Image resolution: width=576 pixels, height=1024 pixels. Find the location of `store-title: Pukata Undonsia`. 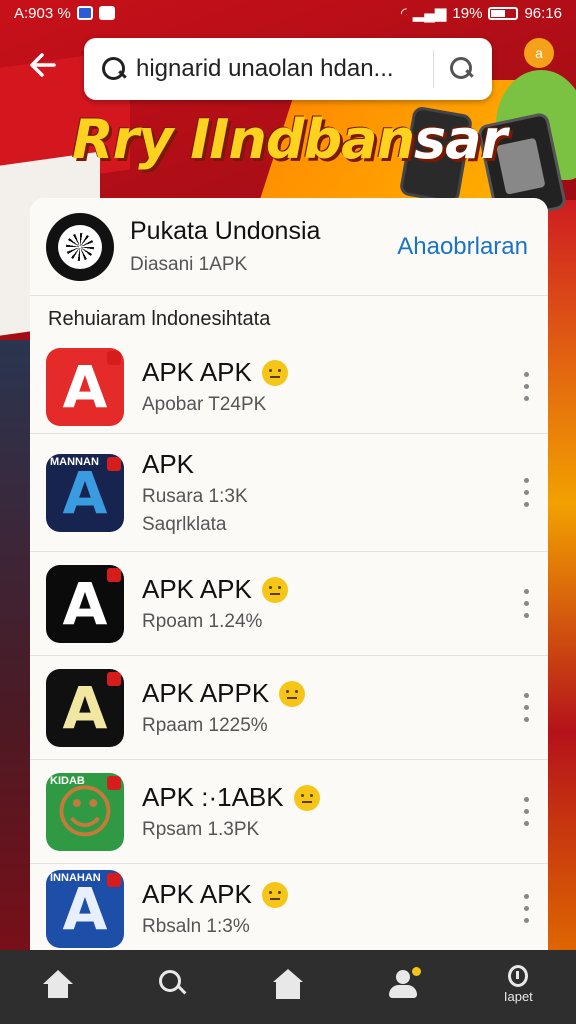

store-title: Pukata Undonsia is located at coordinates (225, 231).